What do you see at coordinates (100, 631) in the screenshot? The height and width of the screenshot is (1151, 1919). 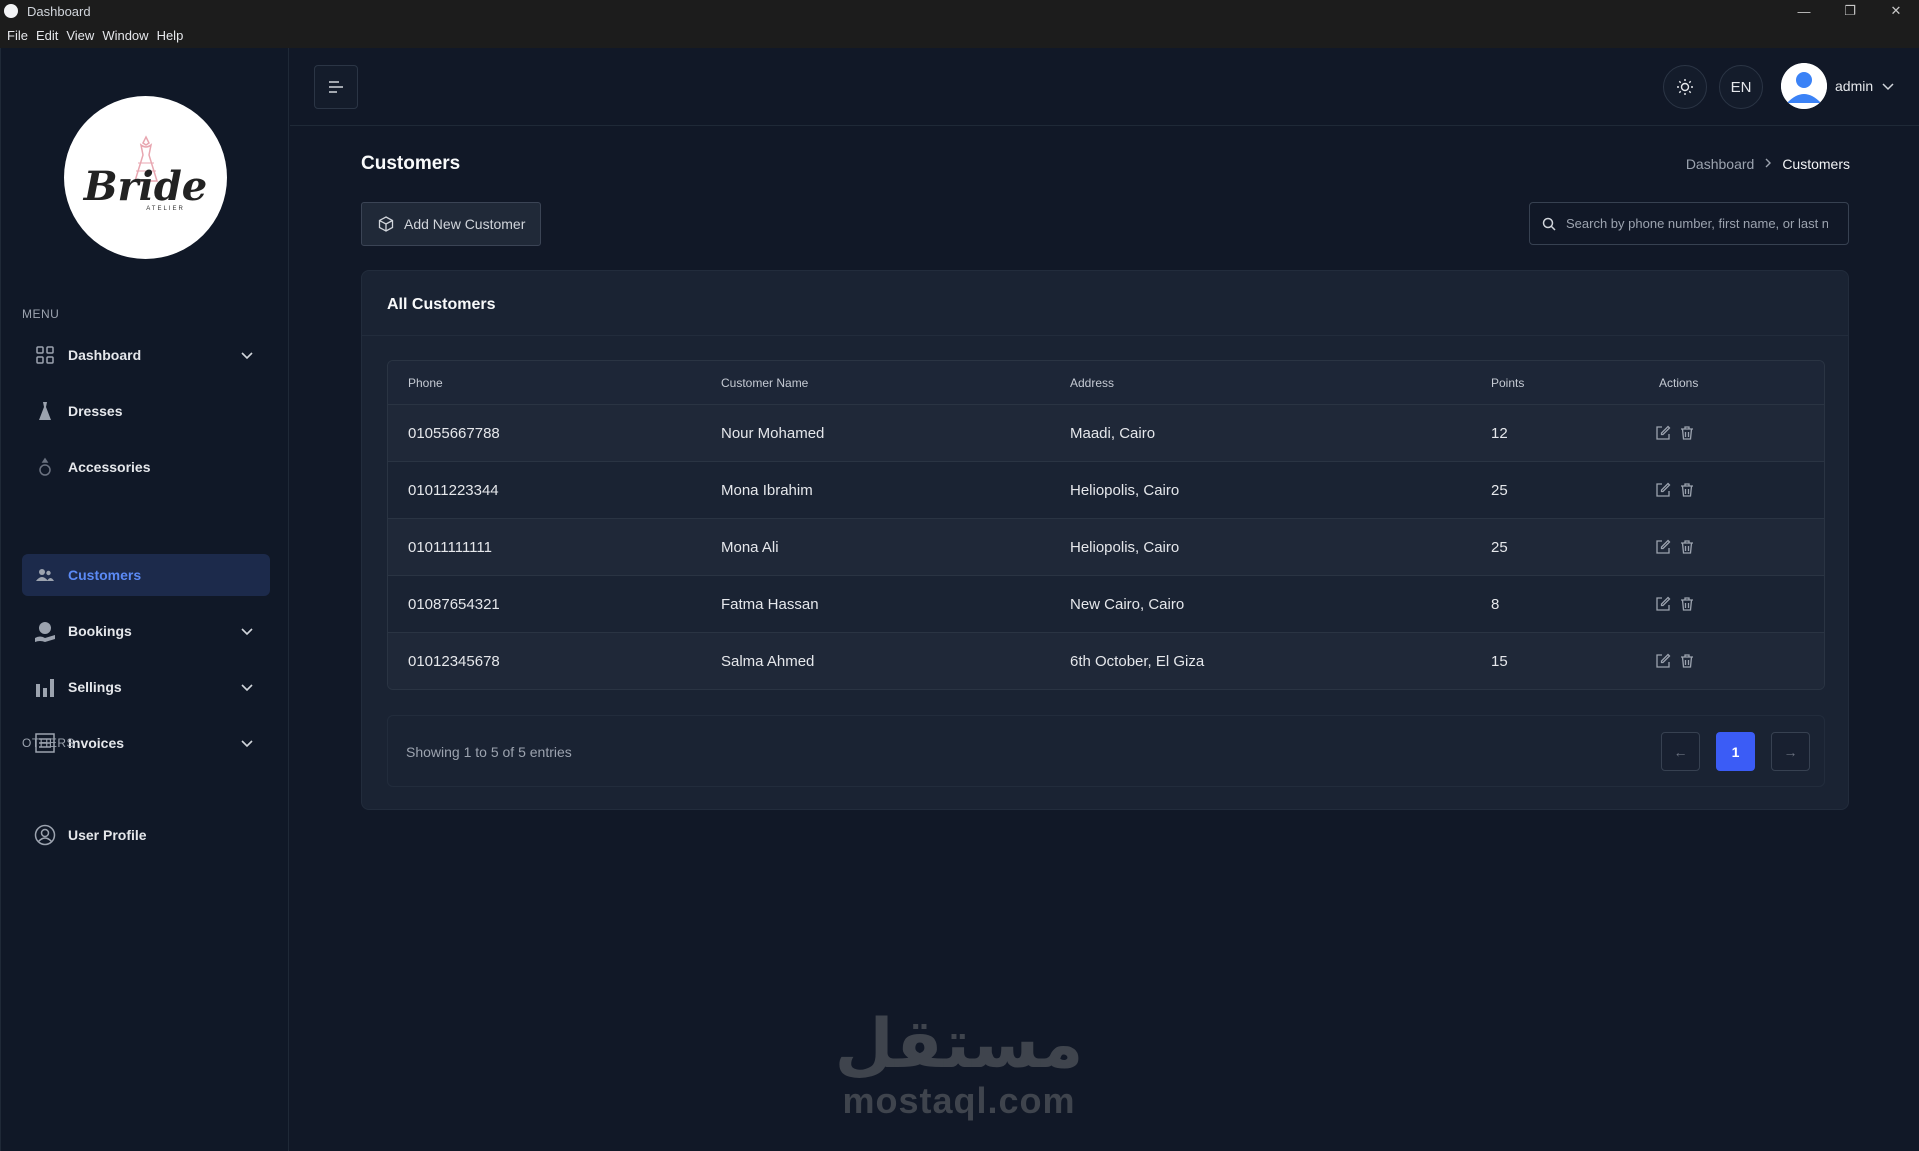 I see `sidebar-item-label: Bookings` at bounding box center [100, 631].